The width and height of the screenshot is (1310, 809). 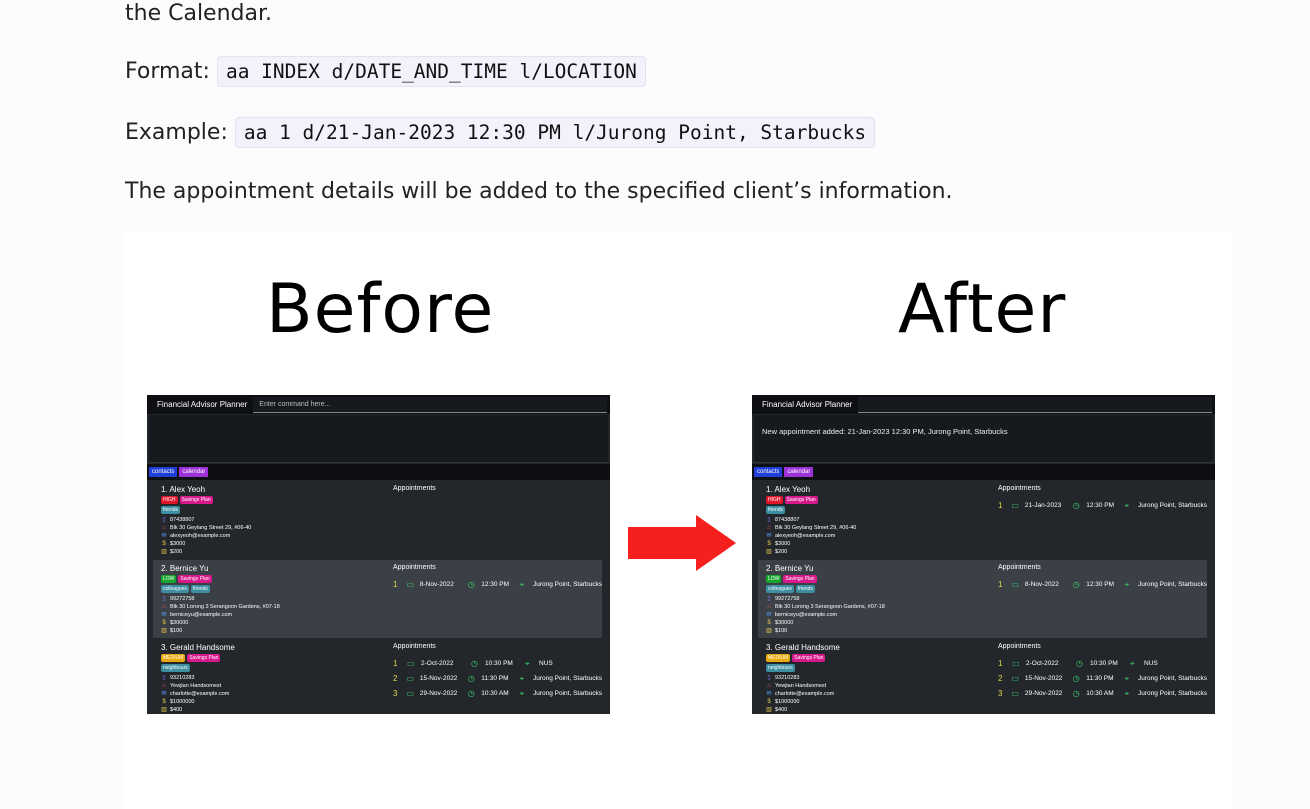 What do you see at coordinates (780, 668) in the screenshot?
I see `client-tag: neighbours` at bounding box center [780, 668].